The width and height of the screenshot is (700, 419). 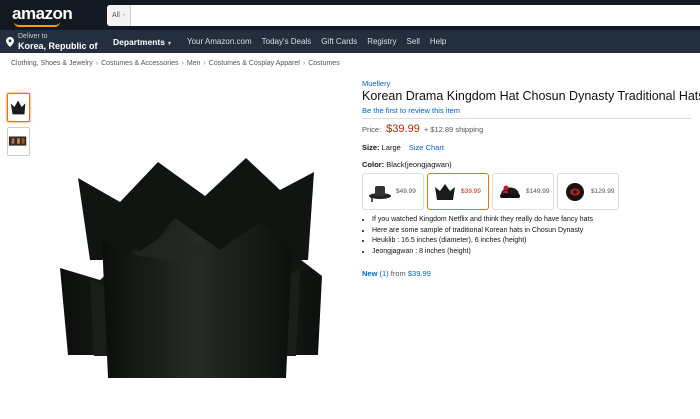 What do you see at coordinates (380, 194) in the screenshot?
I see `gat-hat-icon` at bounding box center [380, 194].